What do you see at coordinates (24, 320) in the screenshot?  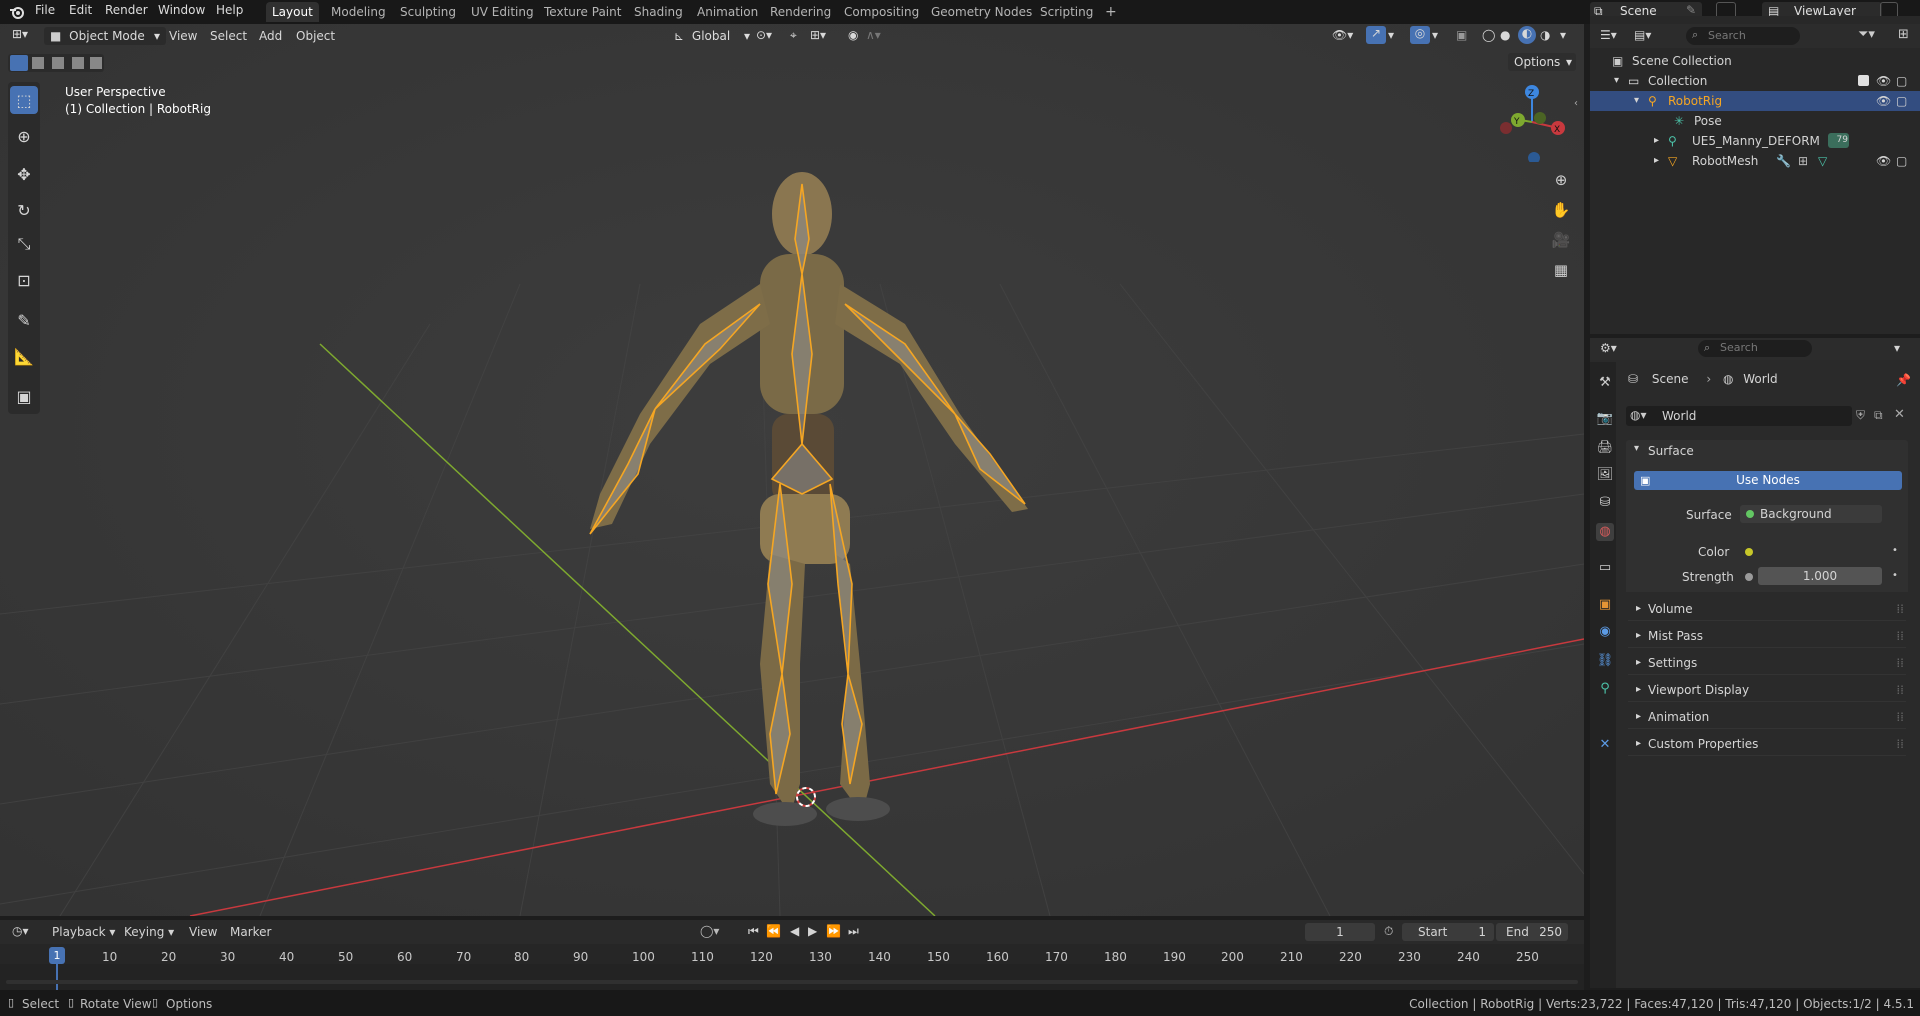 I see `annotate-tool-icon: ✎` at bounding box center [24, 320].